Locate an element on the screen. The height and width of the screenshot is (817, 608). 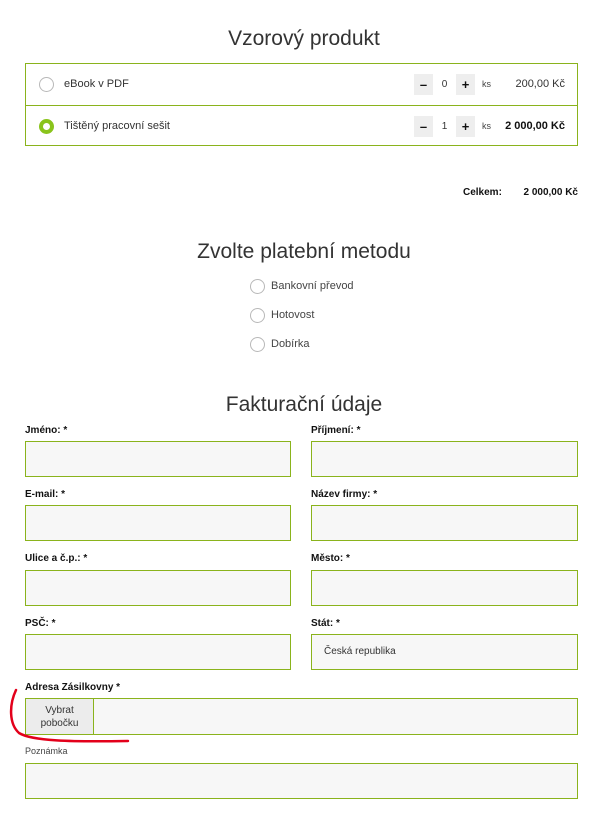
zip-label: PSČ: * is located at coordinates (40, 623).